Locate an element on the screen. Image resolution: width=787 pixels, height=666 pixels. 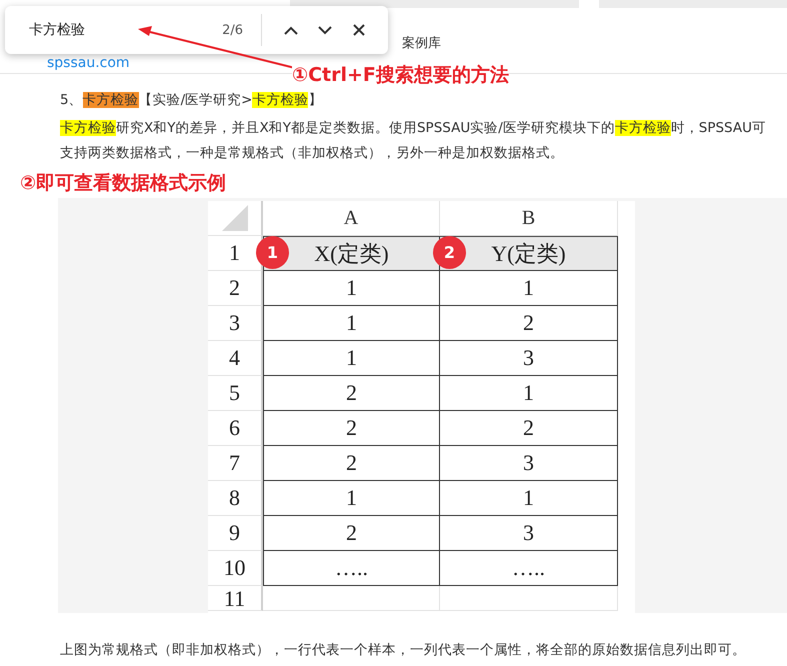
nav-link: 案例库 is located at coordinates (421, 43).